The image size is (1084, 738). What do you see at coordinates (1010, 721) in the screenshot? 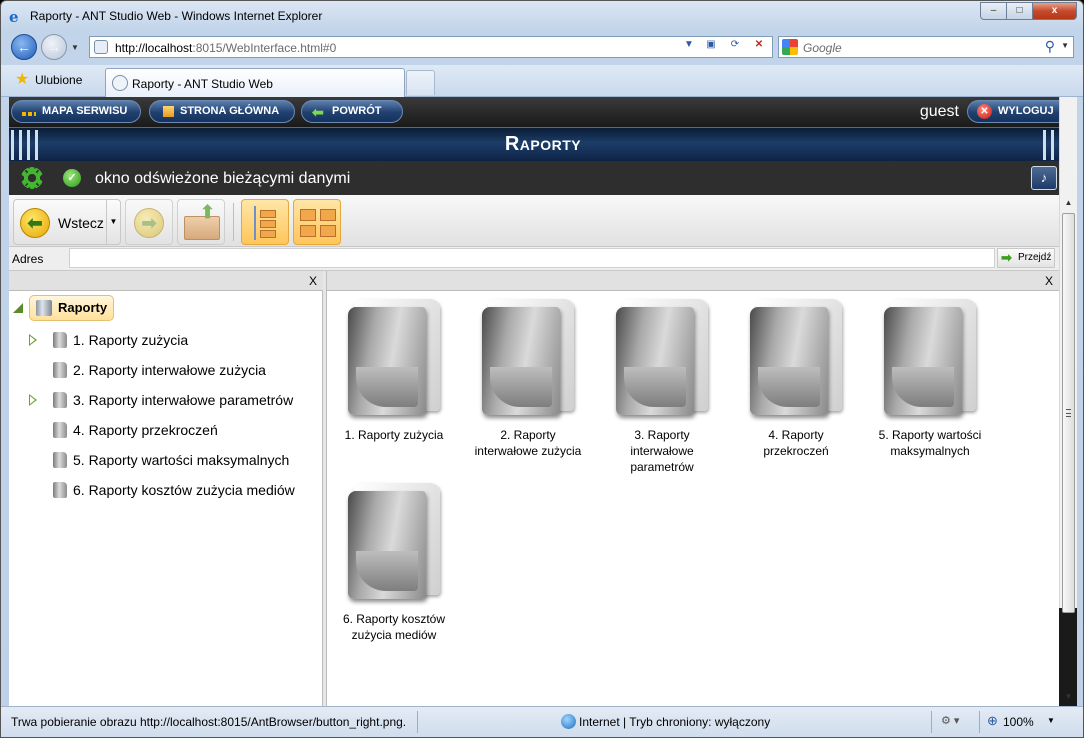
I see `zoom-control: ⊕ 100%` at bounding box center [1010, 721].